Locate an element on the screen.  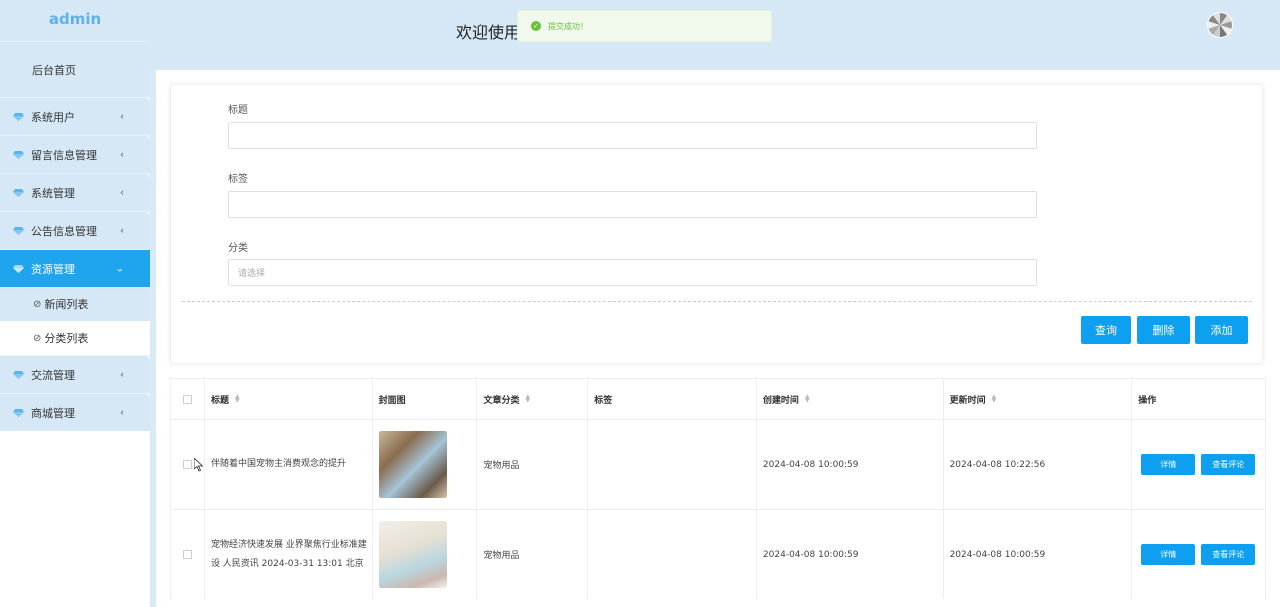
column-header-label: 更新时间 is located at coordinates (967, 400).